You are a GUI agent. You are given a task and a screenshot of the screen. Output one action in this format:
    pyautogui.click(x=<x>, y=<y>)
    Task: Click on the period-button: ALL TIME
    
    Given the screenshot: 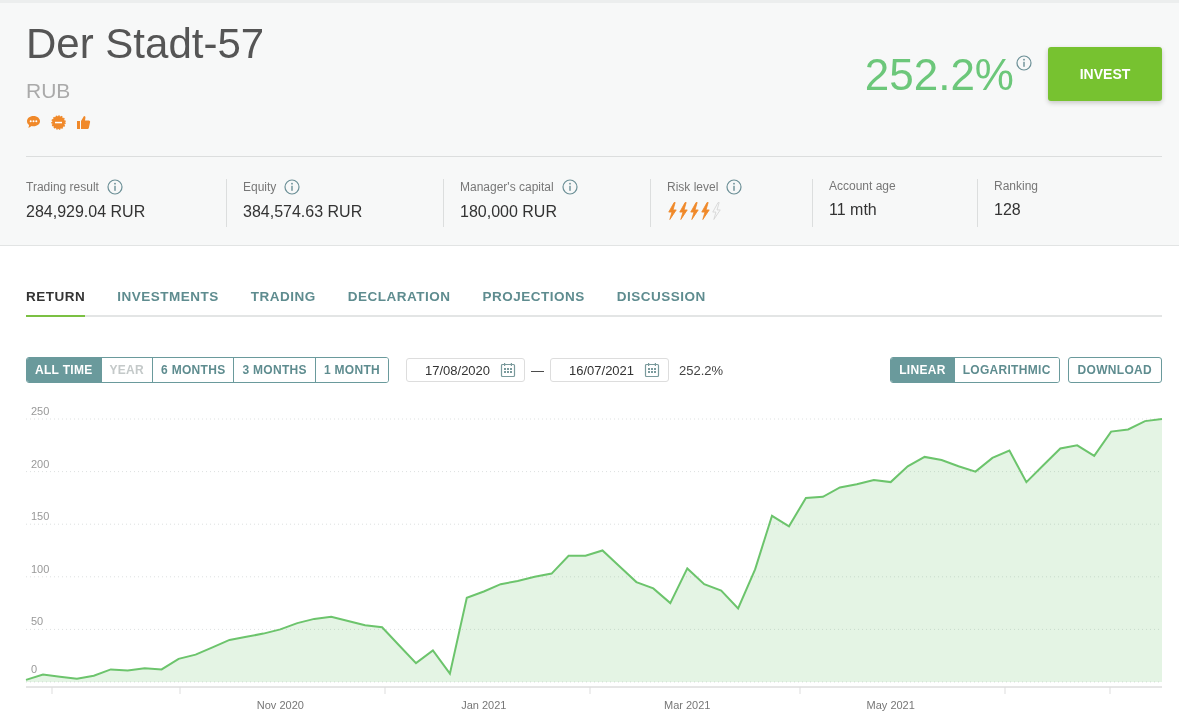 What is the action you would take?
    pyautogui.click(x=64, y=370)
    